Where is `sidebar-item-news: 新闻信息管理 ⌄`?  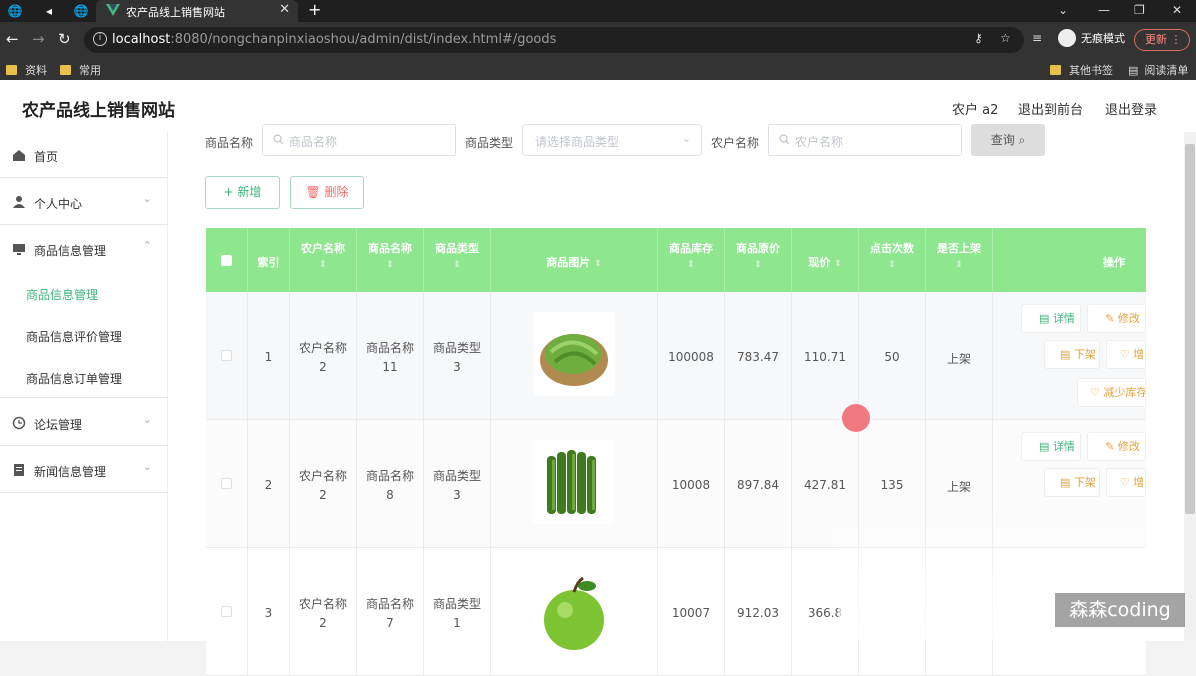
sidebar-item-news: 新闻信息管理 ⌄ is located at coordinates (84, 470).